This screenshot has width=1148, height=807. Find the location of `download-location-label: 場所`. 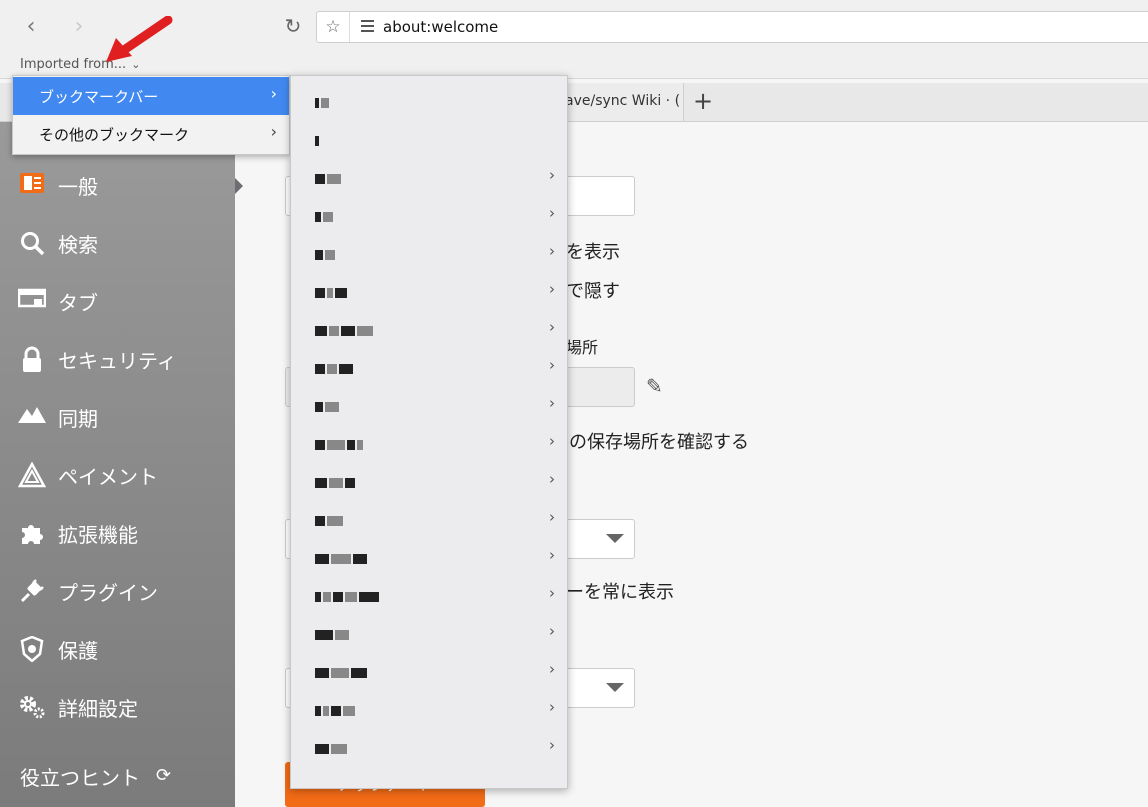

download-location-label: 場所 is located at coordinates (582, 347).